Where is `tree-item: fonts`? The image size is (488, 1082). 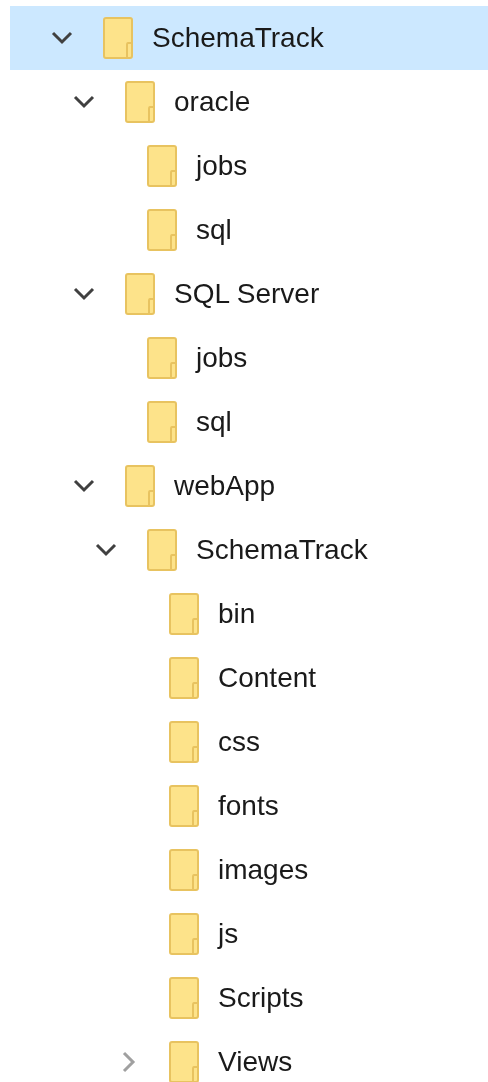 tree-item: fonts is located at coordinates (249, 806).